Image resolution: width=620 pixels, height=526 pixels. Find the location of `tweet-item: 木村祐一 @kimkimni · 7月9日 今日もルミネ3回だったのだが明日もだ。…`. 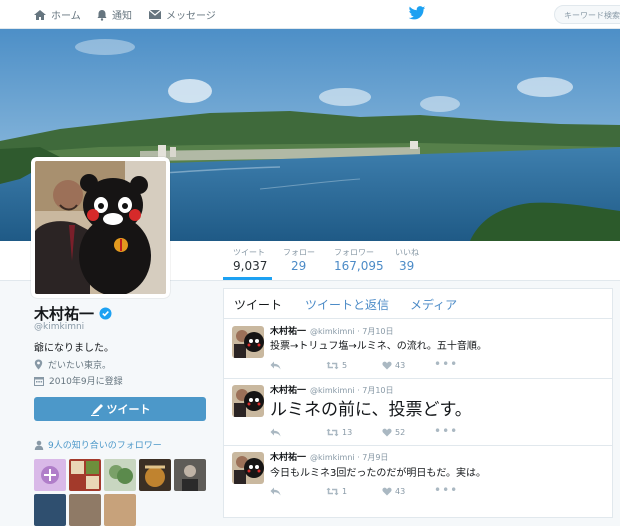

tweet-item: 木村祐一 @kimkimni · 7月9日 今日もルミネ3回だったのだが明日もだ。… is located at coordinates (418, 476).